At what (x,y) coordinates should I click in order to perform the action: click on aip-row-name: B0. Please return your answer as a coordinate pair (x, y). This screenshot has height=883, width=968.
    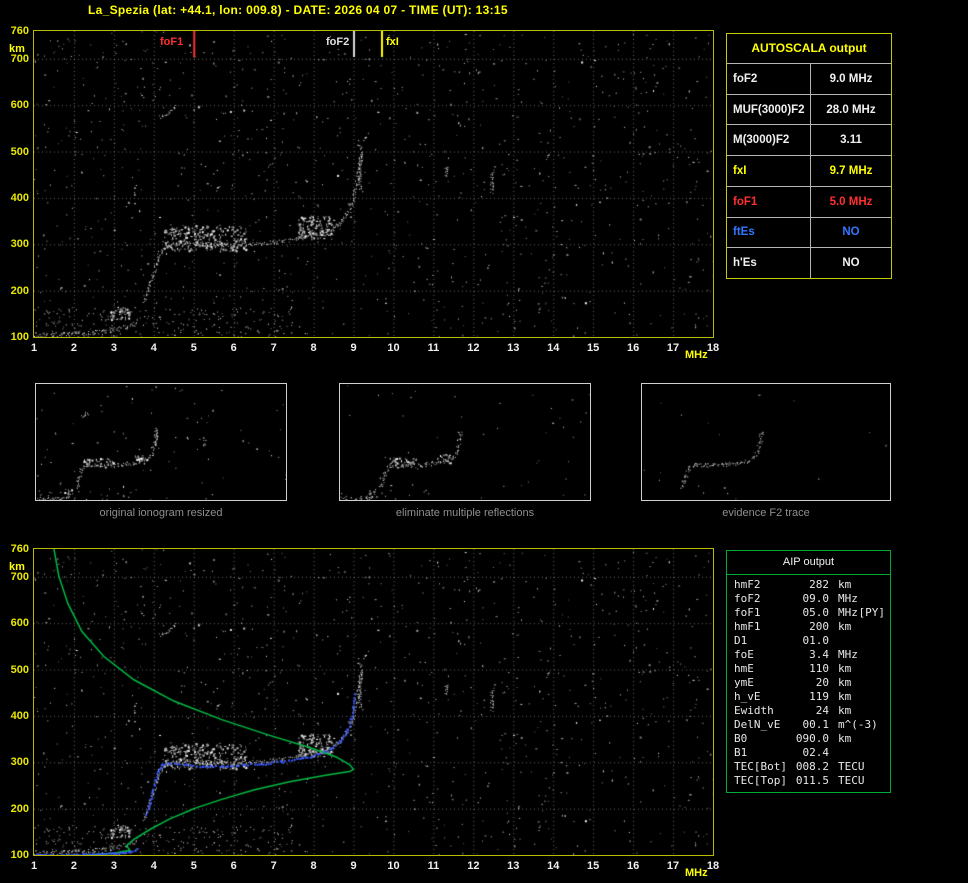
    Looking at the image, I should click on (741, 738).